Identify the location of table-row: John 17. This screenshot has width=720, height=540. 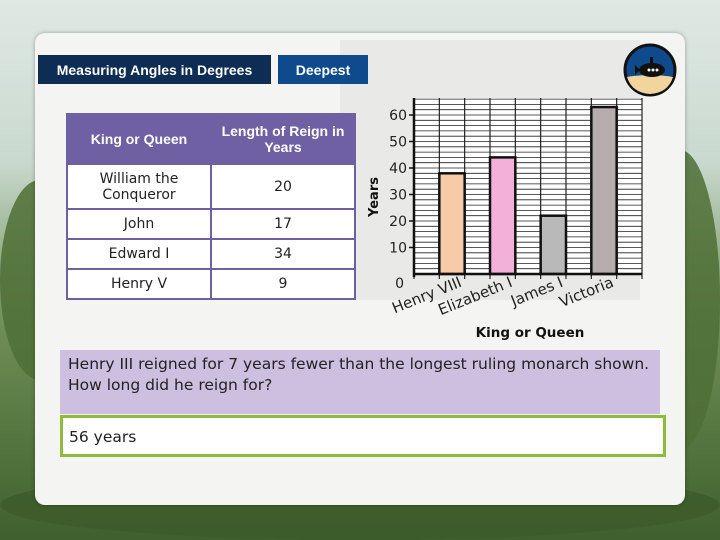
(211, 224).